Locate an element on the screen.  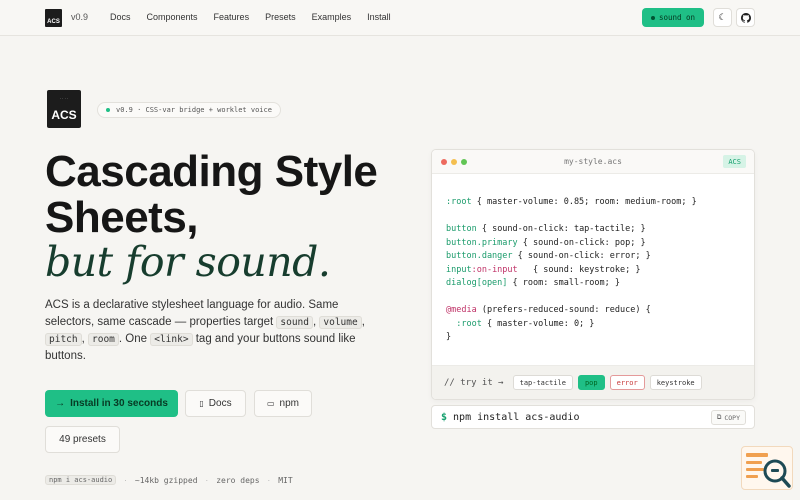
npm-button-label: npm is located at coordinates (289, 403).